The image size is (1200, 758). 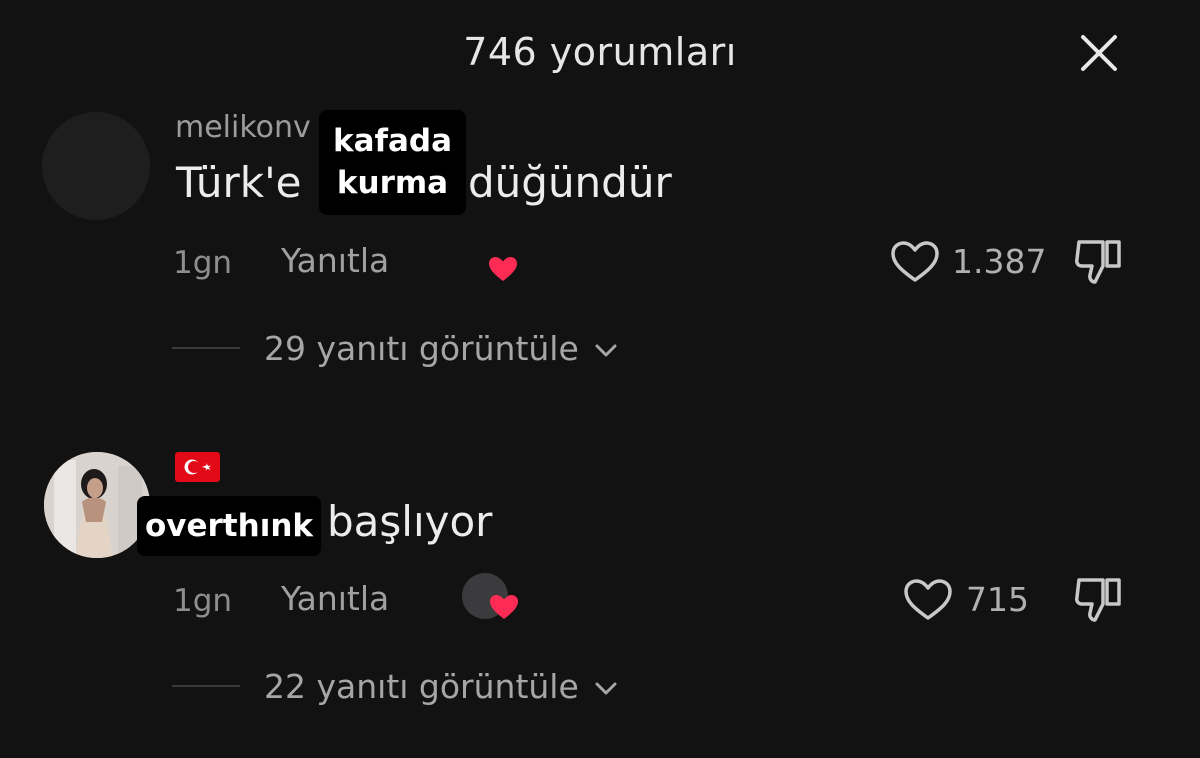 What do you see at coordinates (243, 127) in the screenshot?
I see `comment-username: melikonv` at bounding box center [243, 127].